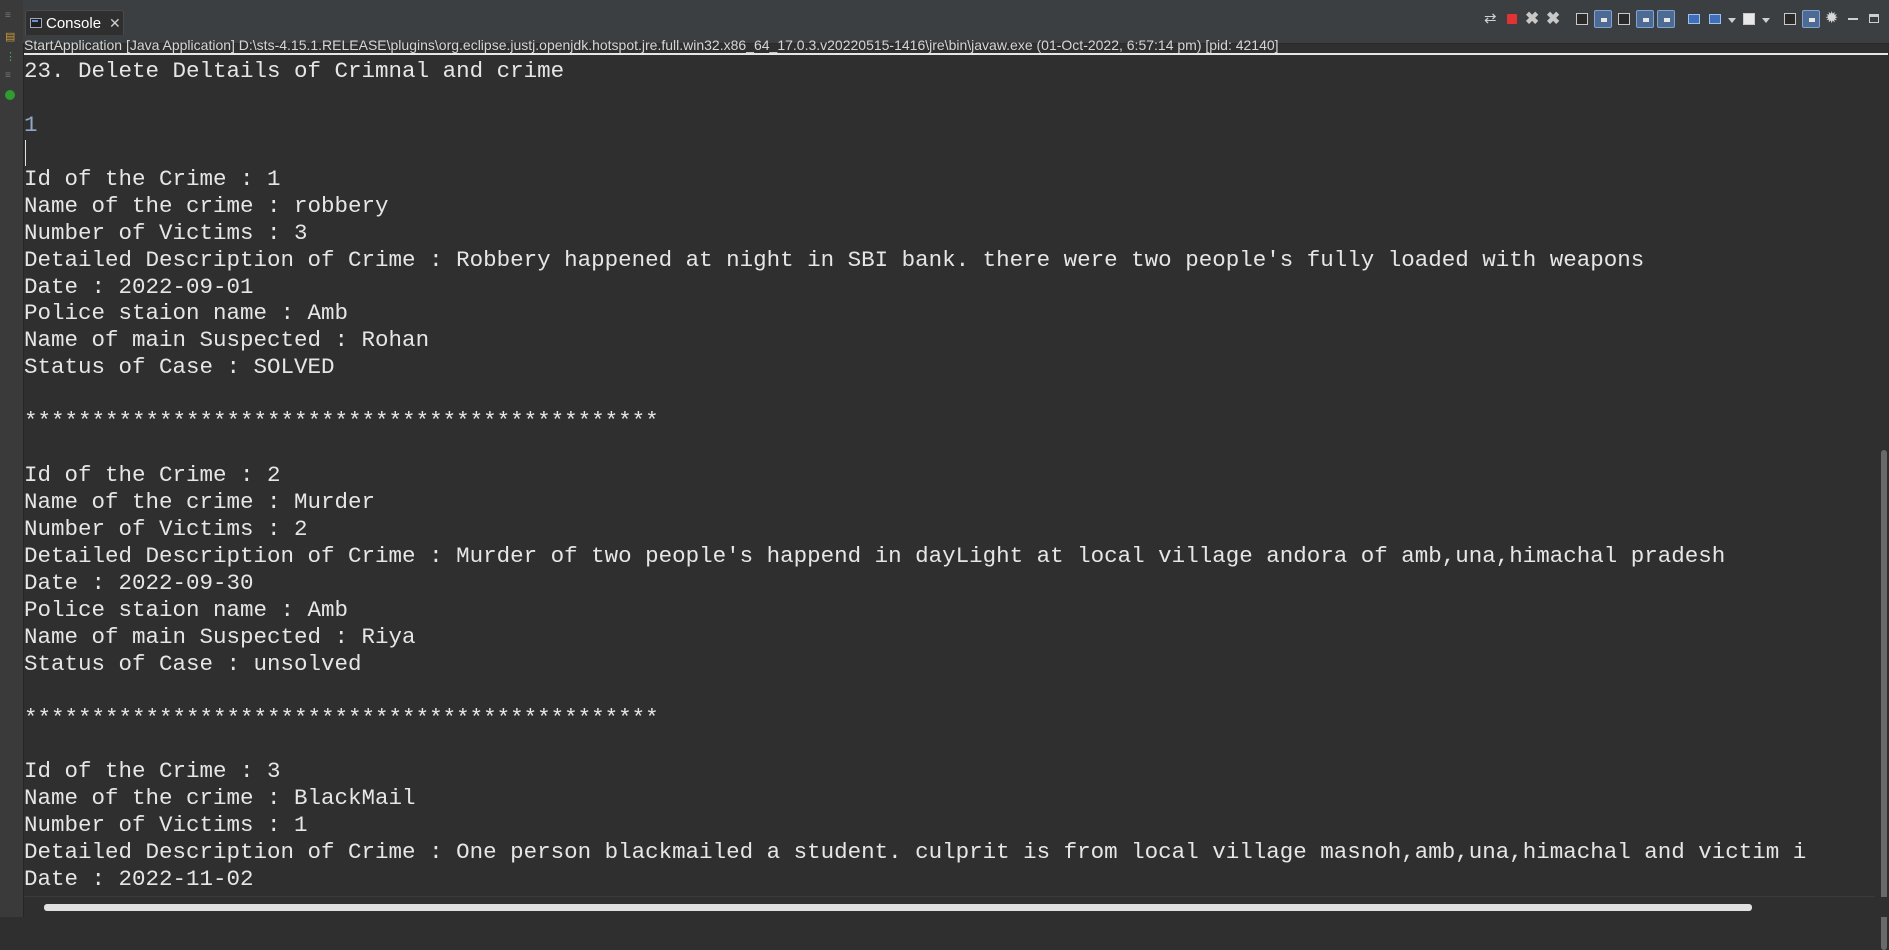 The width and height of the screenshot is (1889, 950). Describe the element at coordinates (1874, 19) in the screenshot. I see `maximize-icon` at that location.